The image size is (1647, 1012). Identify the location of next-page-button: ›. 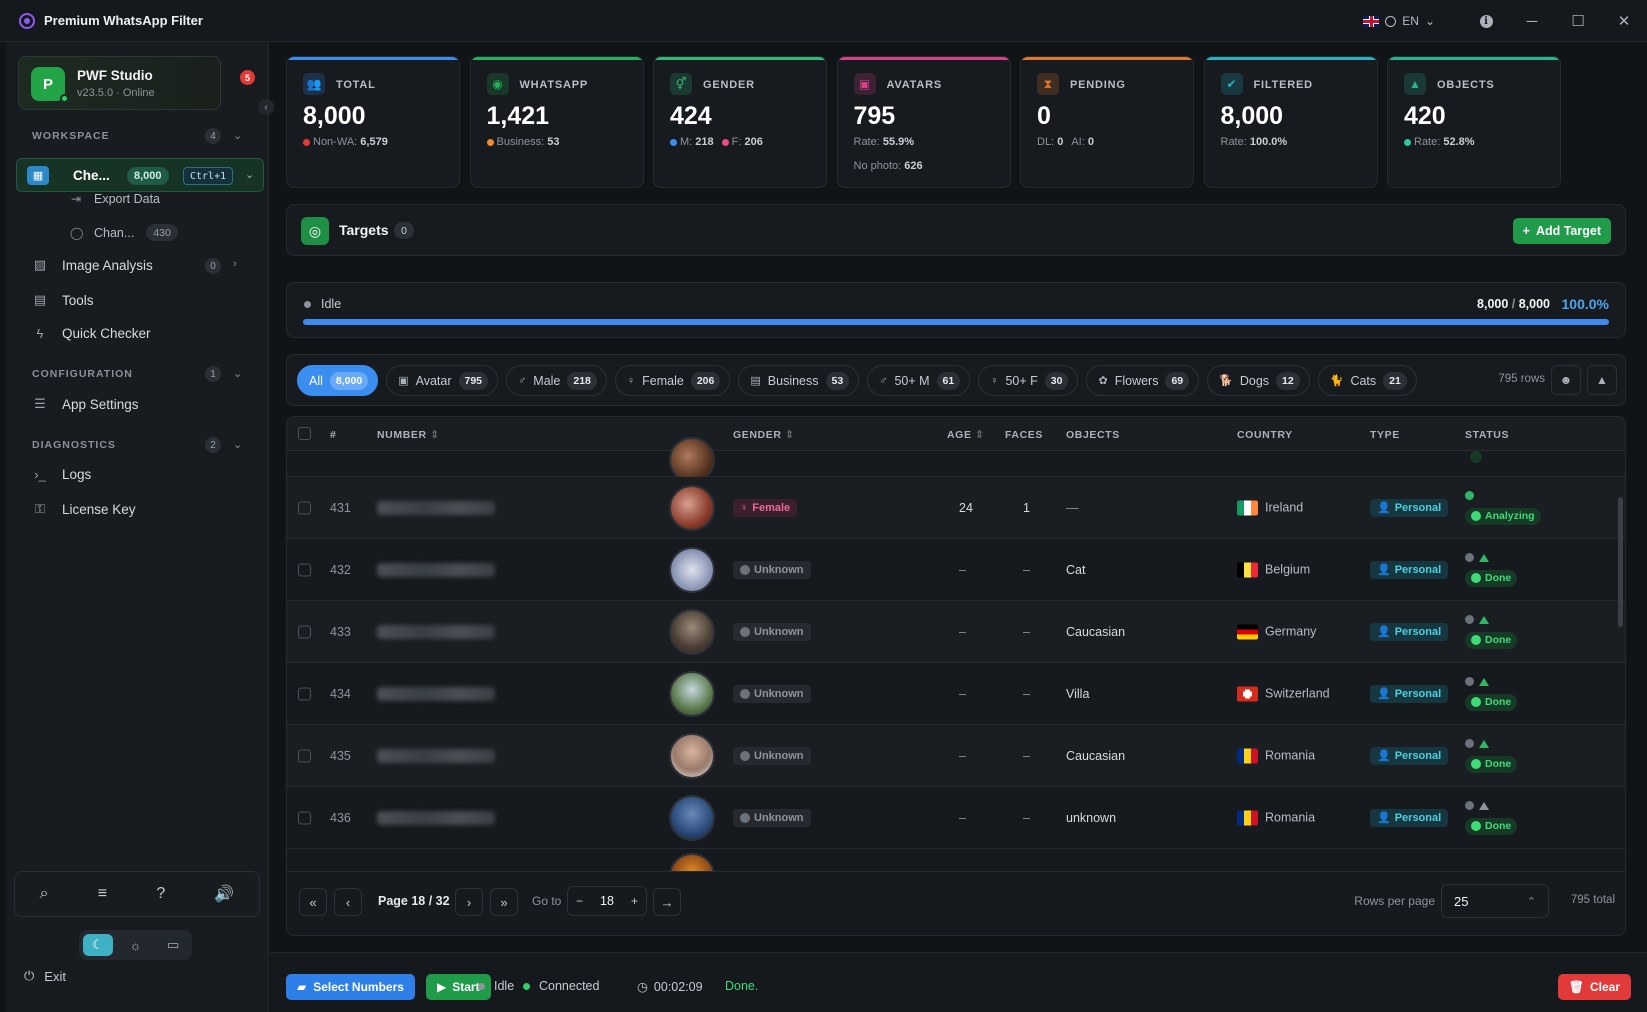
(469, 902).